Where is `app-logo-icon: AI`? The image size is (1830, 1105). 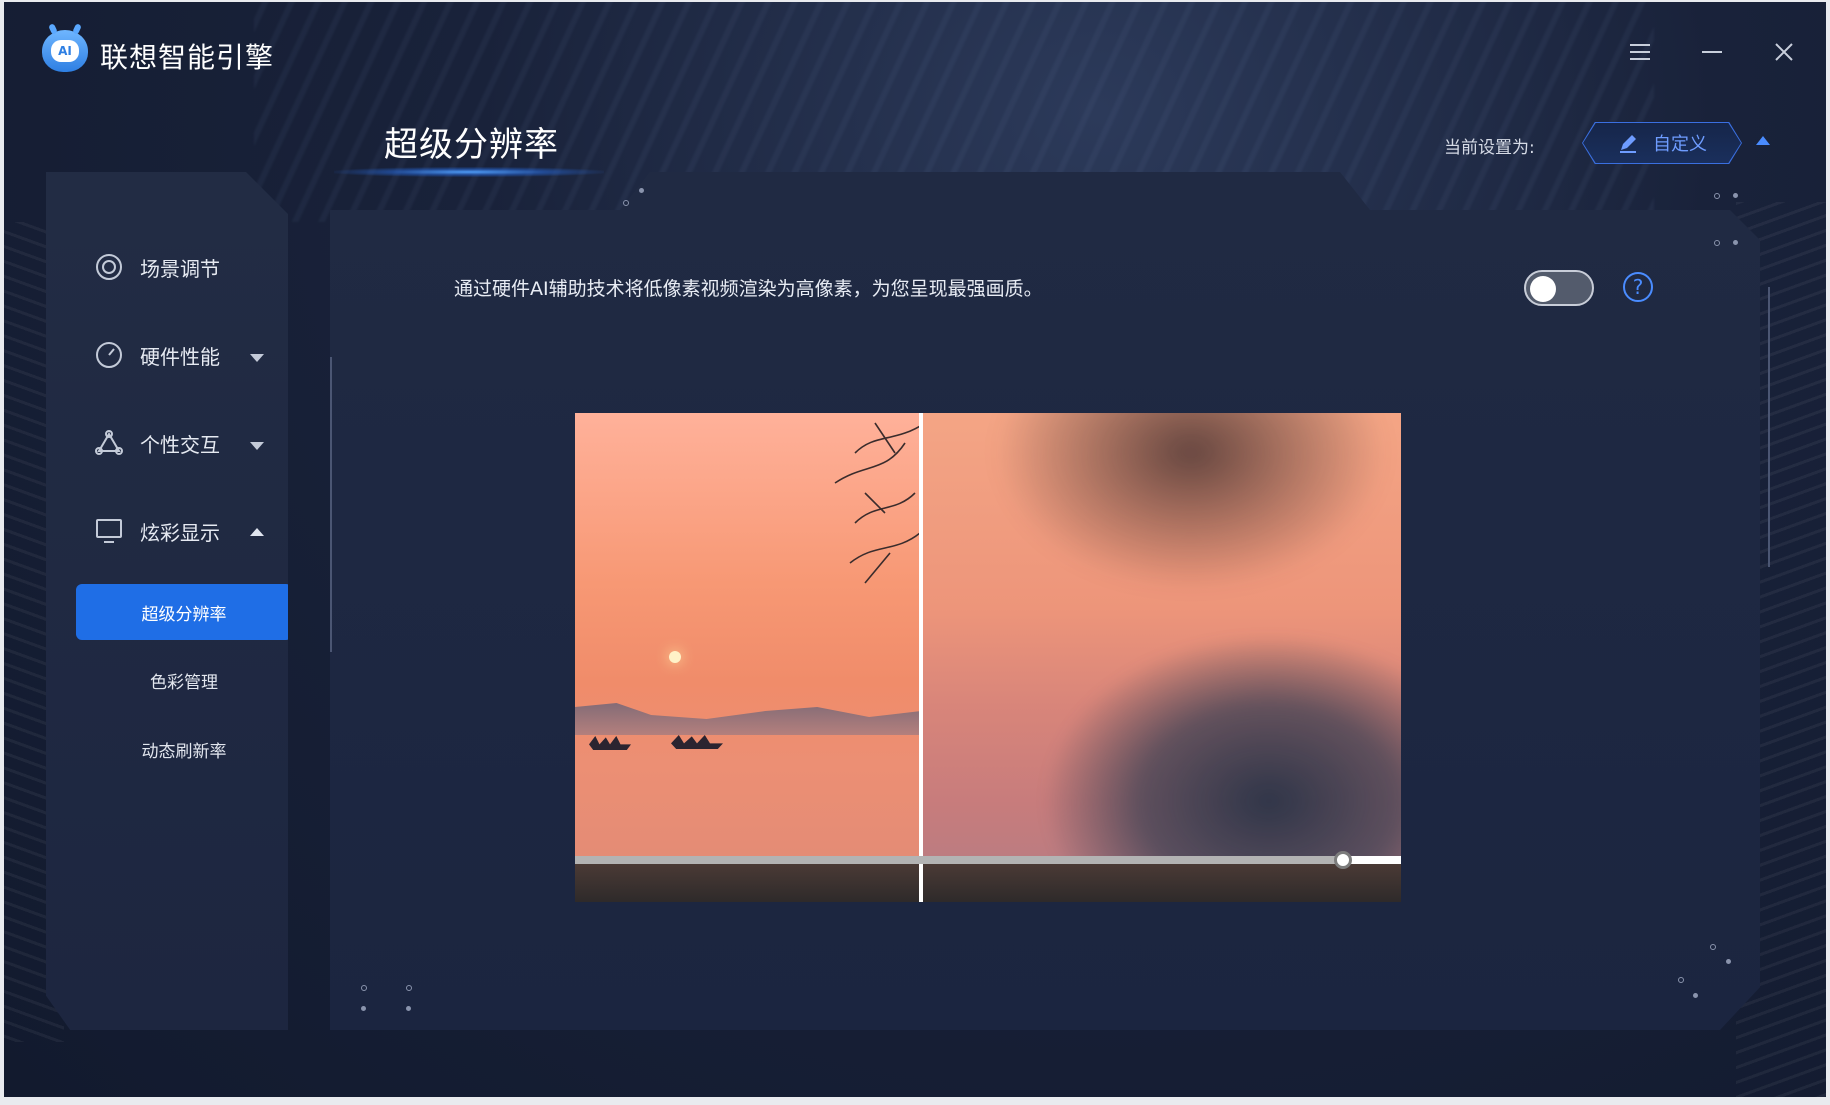
app-logo-icon: AI is located at coordinates (65, 51).